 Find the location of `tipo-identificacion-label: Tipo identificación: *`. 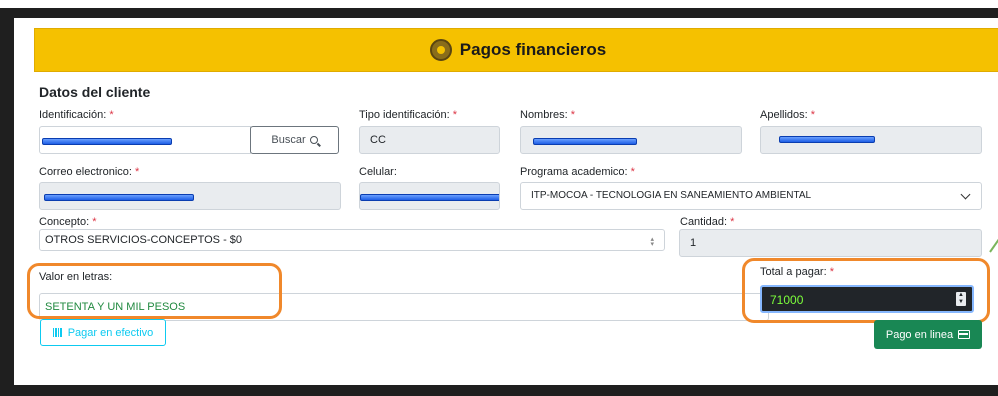

tipo-identificacion-label: Tipo identificación: * is located at coordinates (408, 115).